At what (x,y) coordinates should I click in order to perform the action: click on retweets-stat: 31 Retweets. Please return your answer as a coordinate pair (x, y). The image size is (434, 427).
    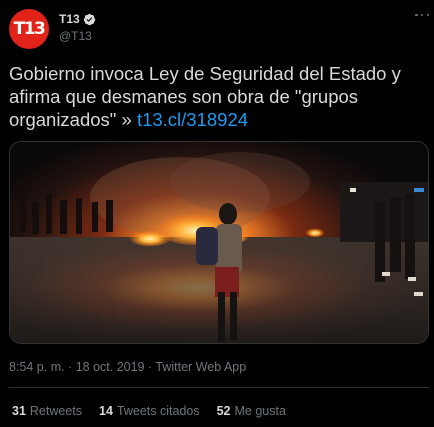
    Looking at the image, I should click on (47, 411).